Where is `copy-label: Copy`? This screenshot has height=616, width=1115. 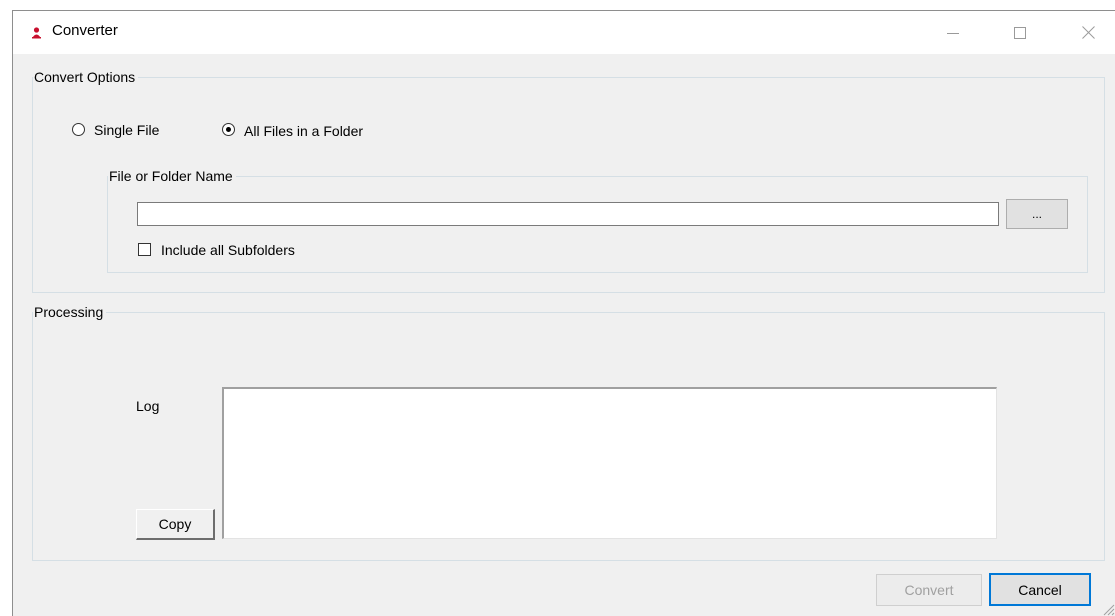
copy-label: Copy is located at coordinates (175, 524).